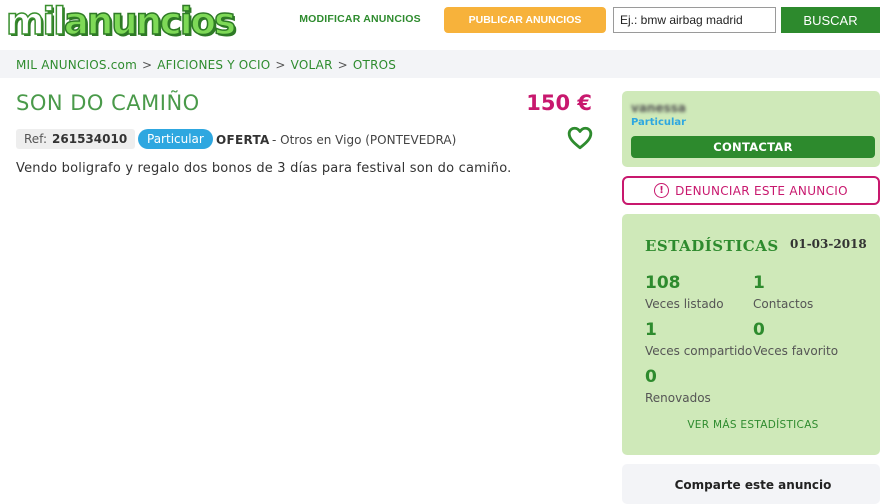  I want to click on milanuncios-logo: milanuncios, so click(121, 21).